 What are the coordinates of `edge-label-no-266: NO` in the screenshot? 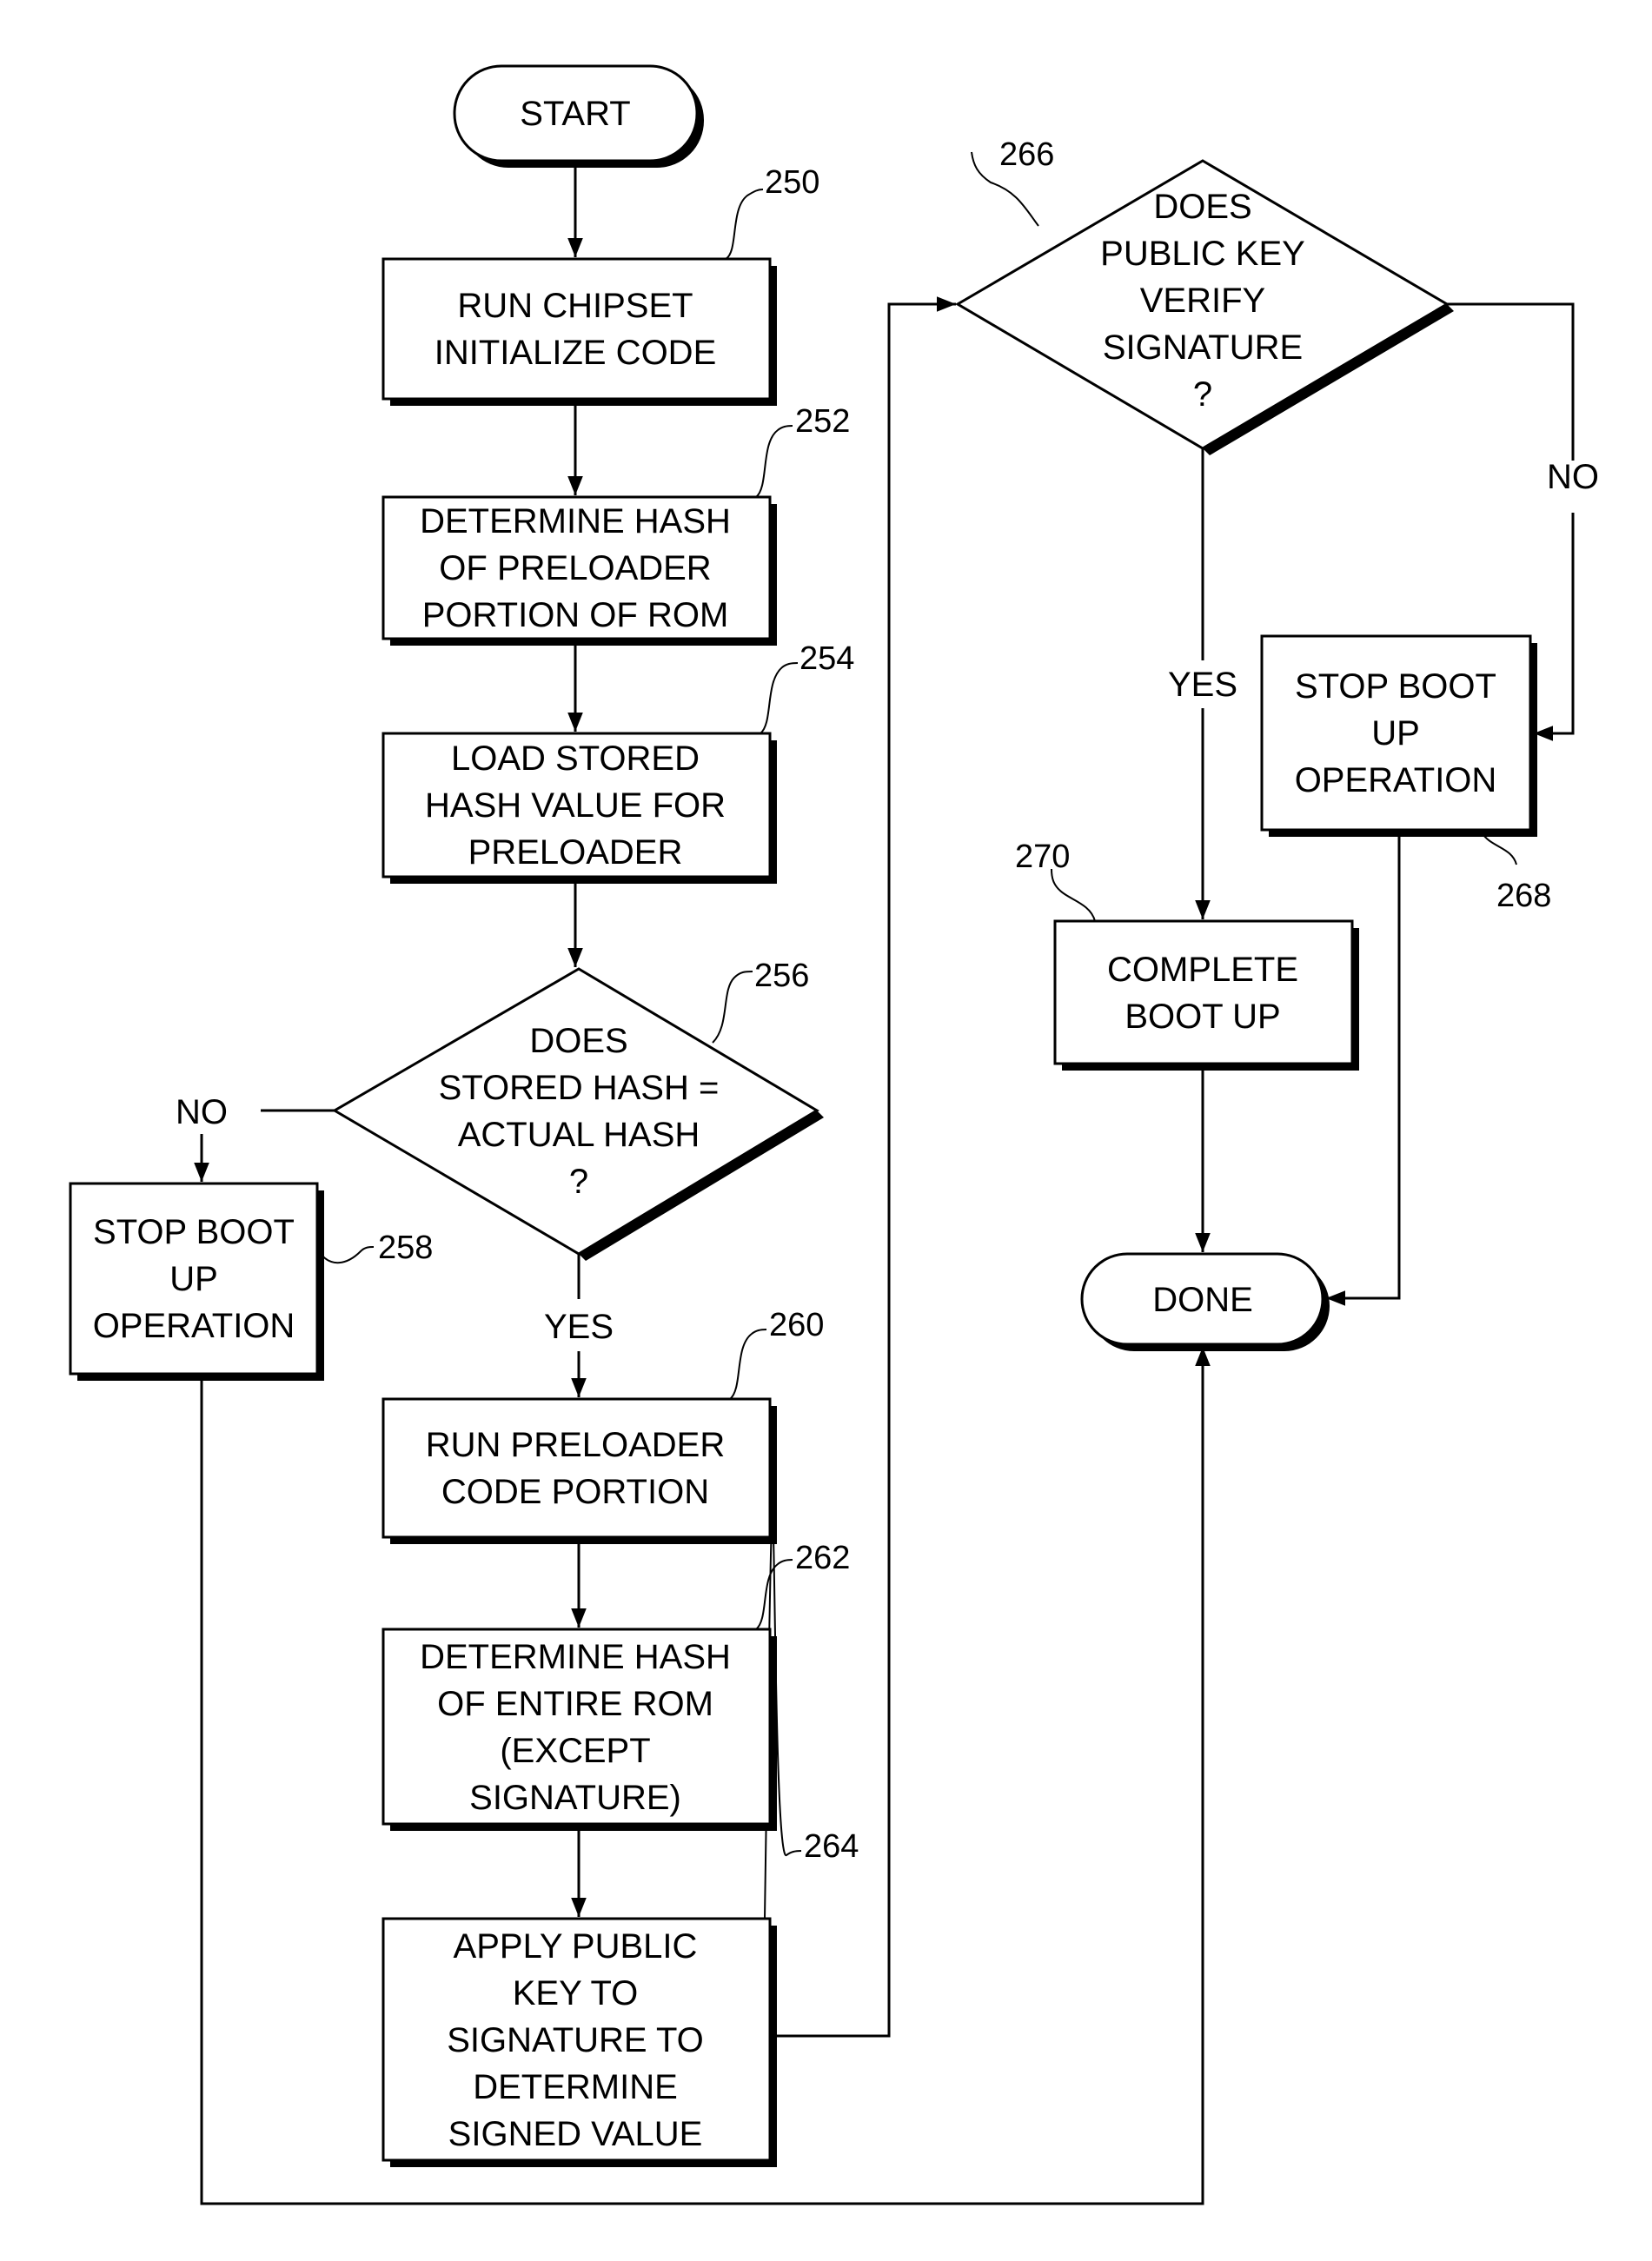 It's located at (1573, 477).